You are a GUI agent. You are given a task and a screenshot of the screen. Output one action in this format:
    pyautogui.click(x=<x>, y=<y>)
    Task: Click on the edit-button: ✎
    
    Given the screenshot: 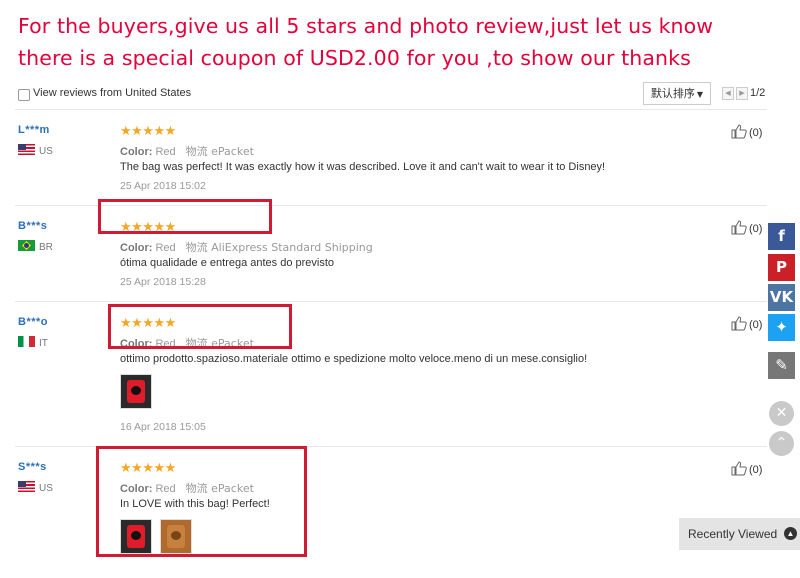 What is the action you would take?
    pyautogui.click(x=781, y=365)
    